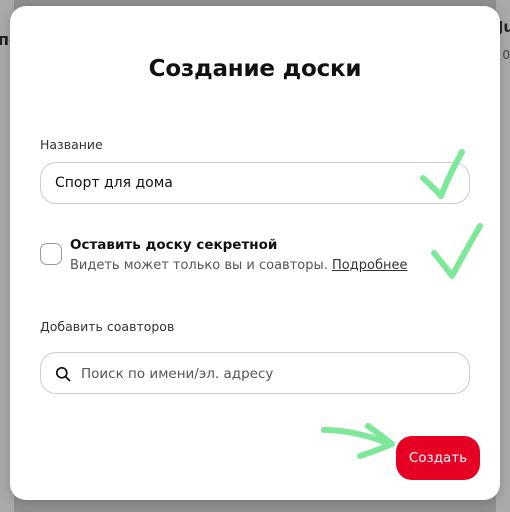 This screenshot has height=512, width=510. I want to click on learn-more-link: Подробнее, so click(369, 265).